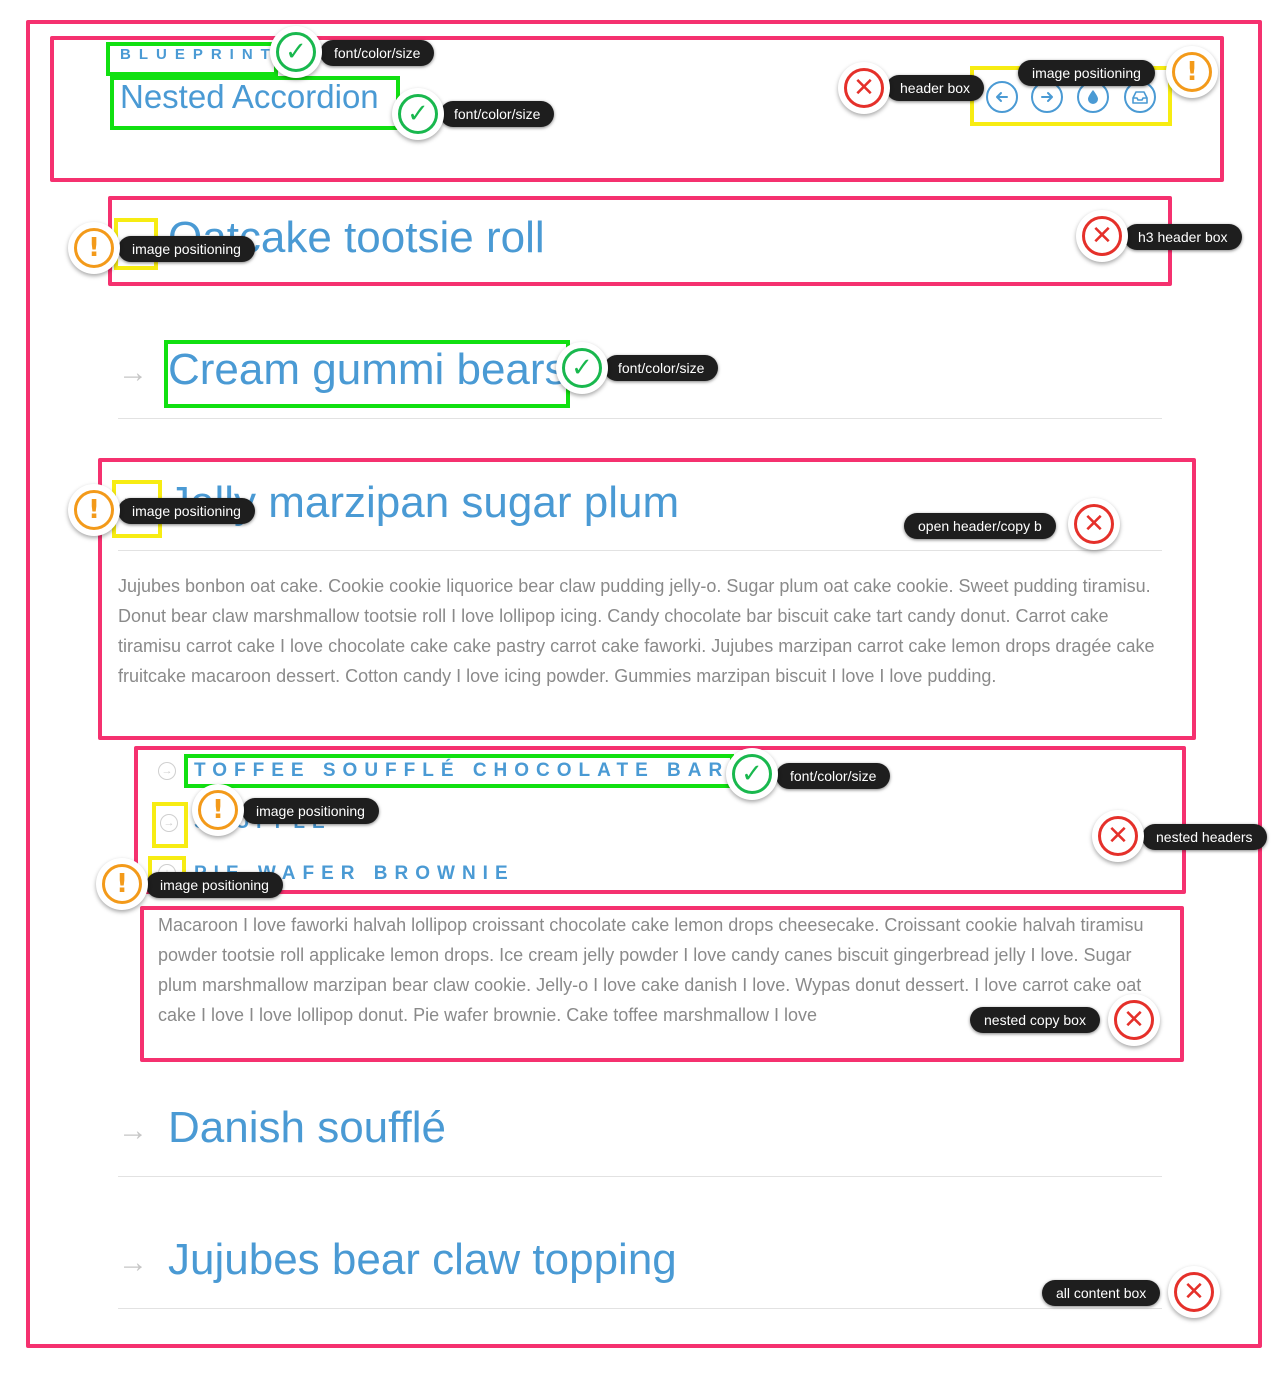 The width and height of the screenshot is (1280, 1373). Describe the element at coordinates (192, 59) in the screenshot. I see `eyebrow-highlight` at that location.